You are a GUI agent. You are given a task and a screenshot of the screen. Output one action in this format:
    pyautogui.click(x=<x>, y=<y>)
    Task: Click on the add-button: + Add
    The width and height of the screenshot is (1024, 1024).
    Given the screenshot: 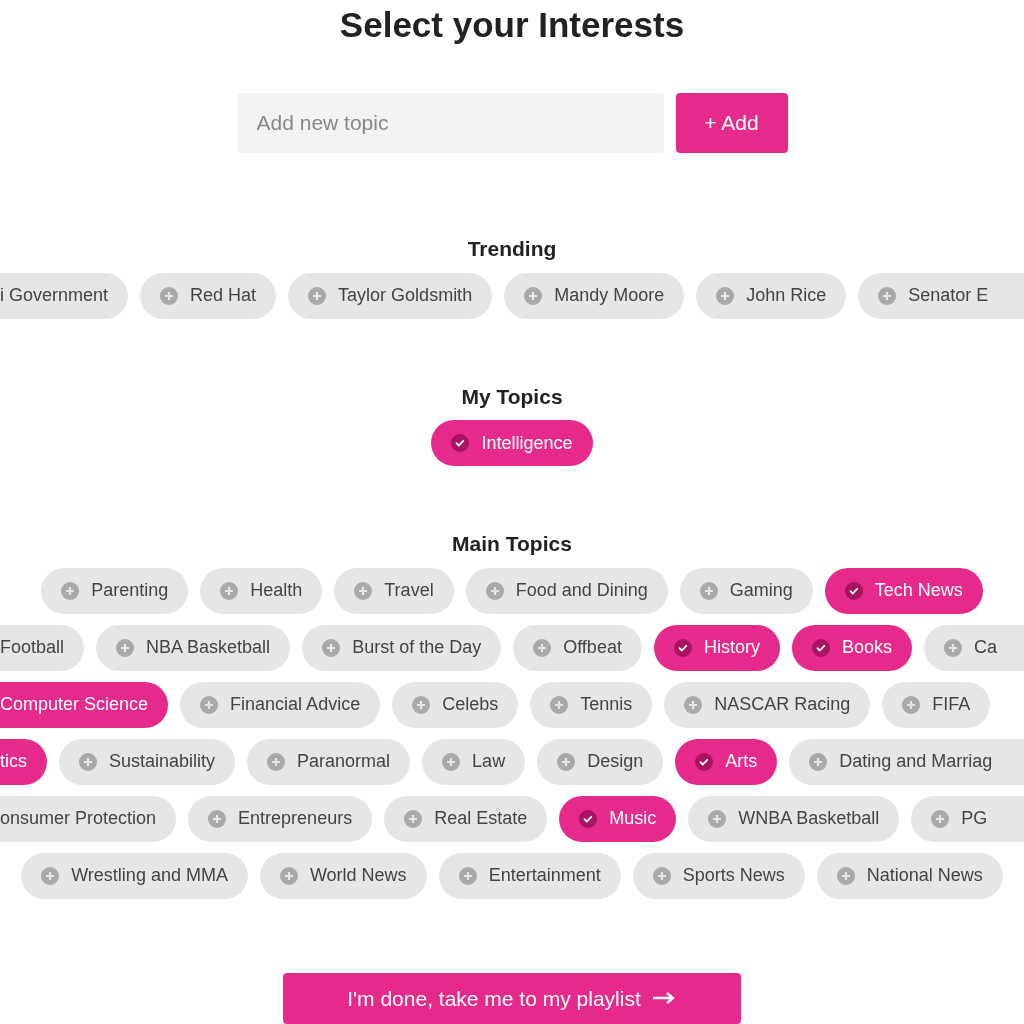 What is the action you would take?
    pyautogui.click(x=731, y=123)
    